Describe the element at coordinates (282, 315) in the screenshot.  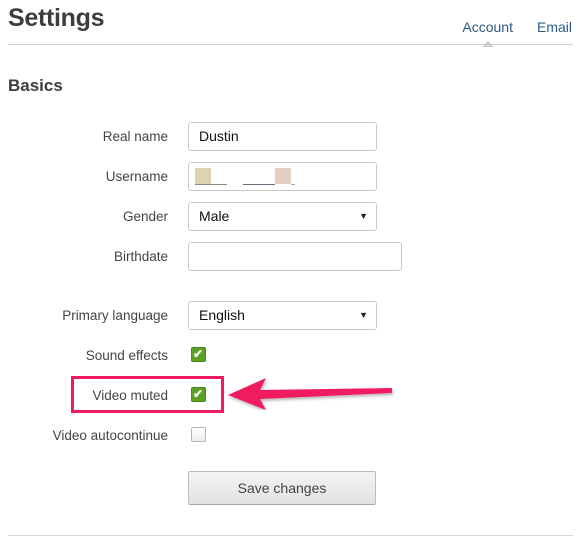
I see `primary-language-select: English ▼` at that location.